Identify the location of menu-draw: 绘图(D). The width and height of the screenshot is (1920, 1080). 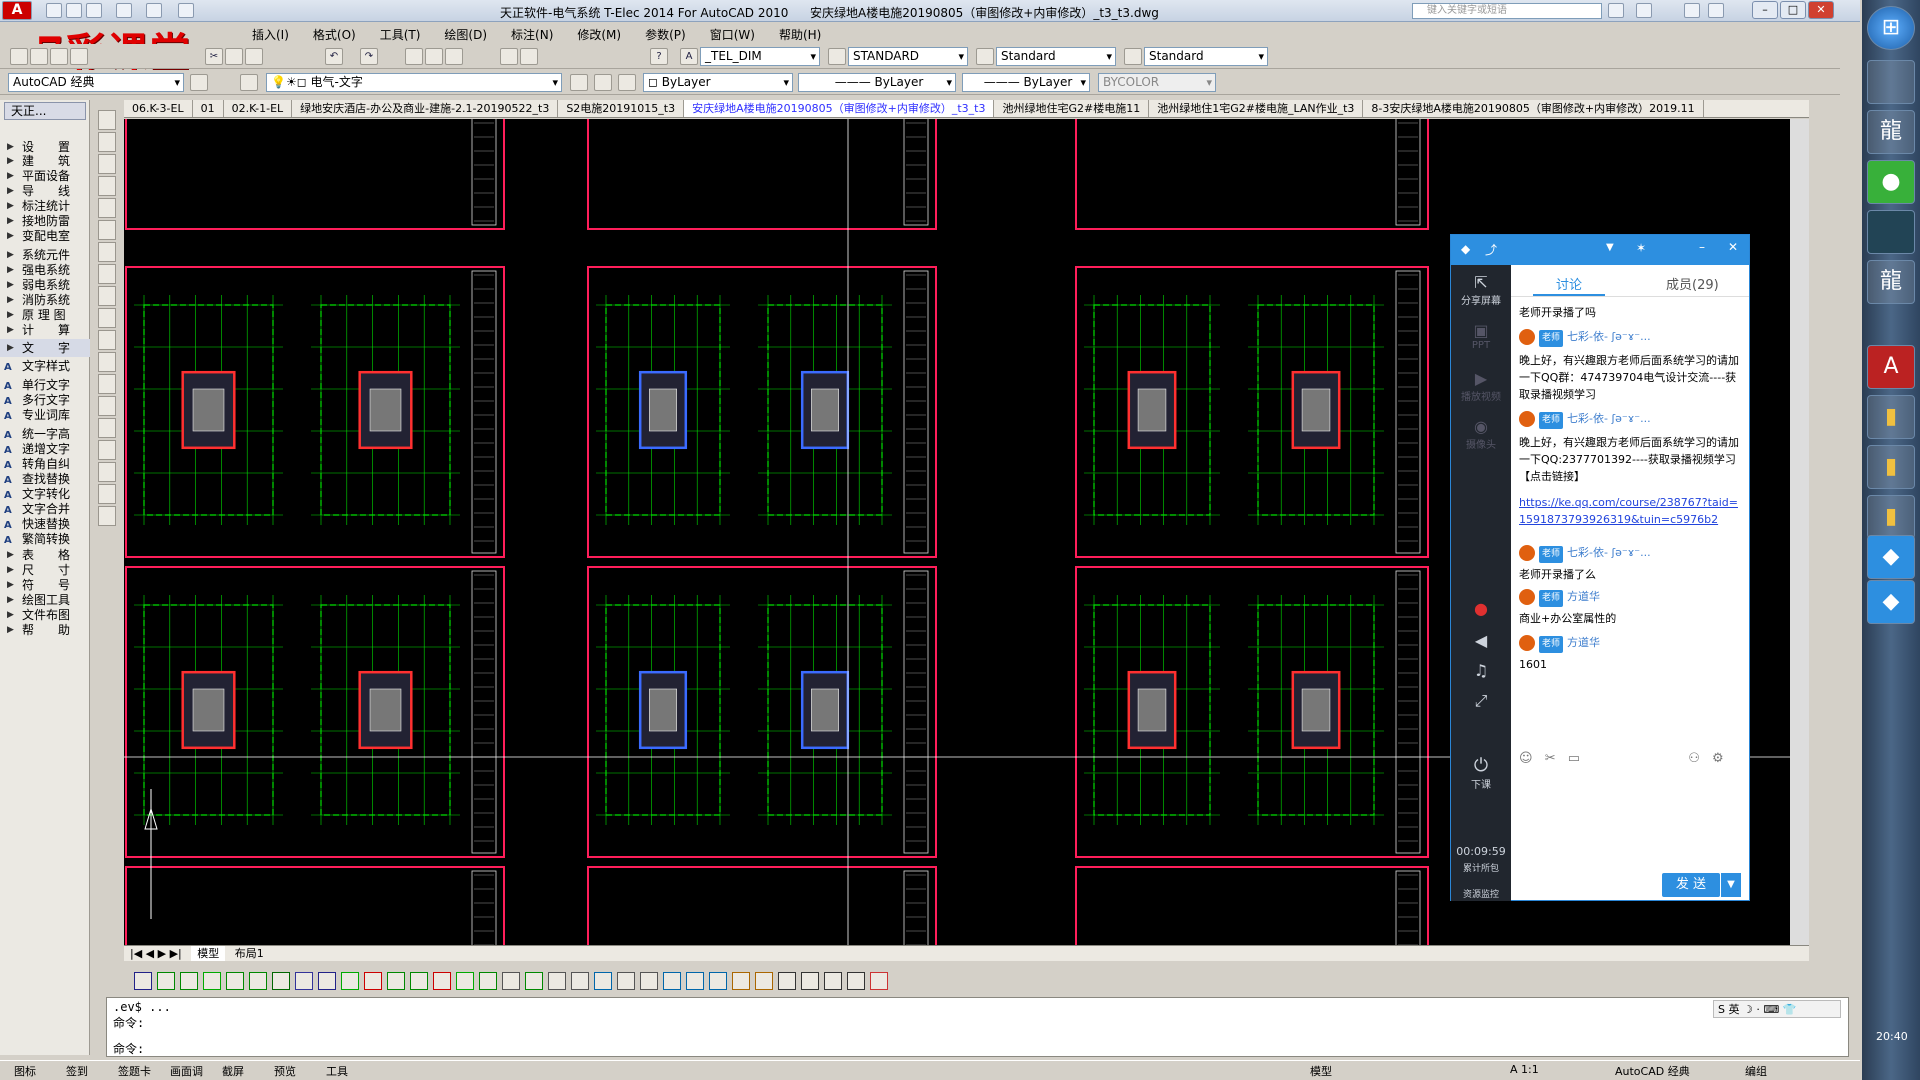
(465, 34).